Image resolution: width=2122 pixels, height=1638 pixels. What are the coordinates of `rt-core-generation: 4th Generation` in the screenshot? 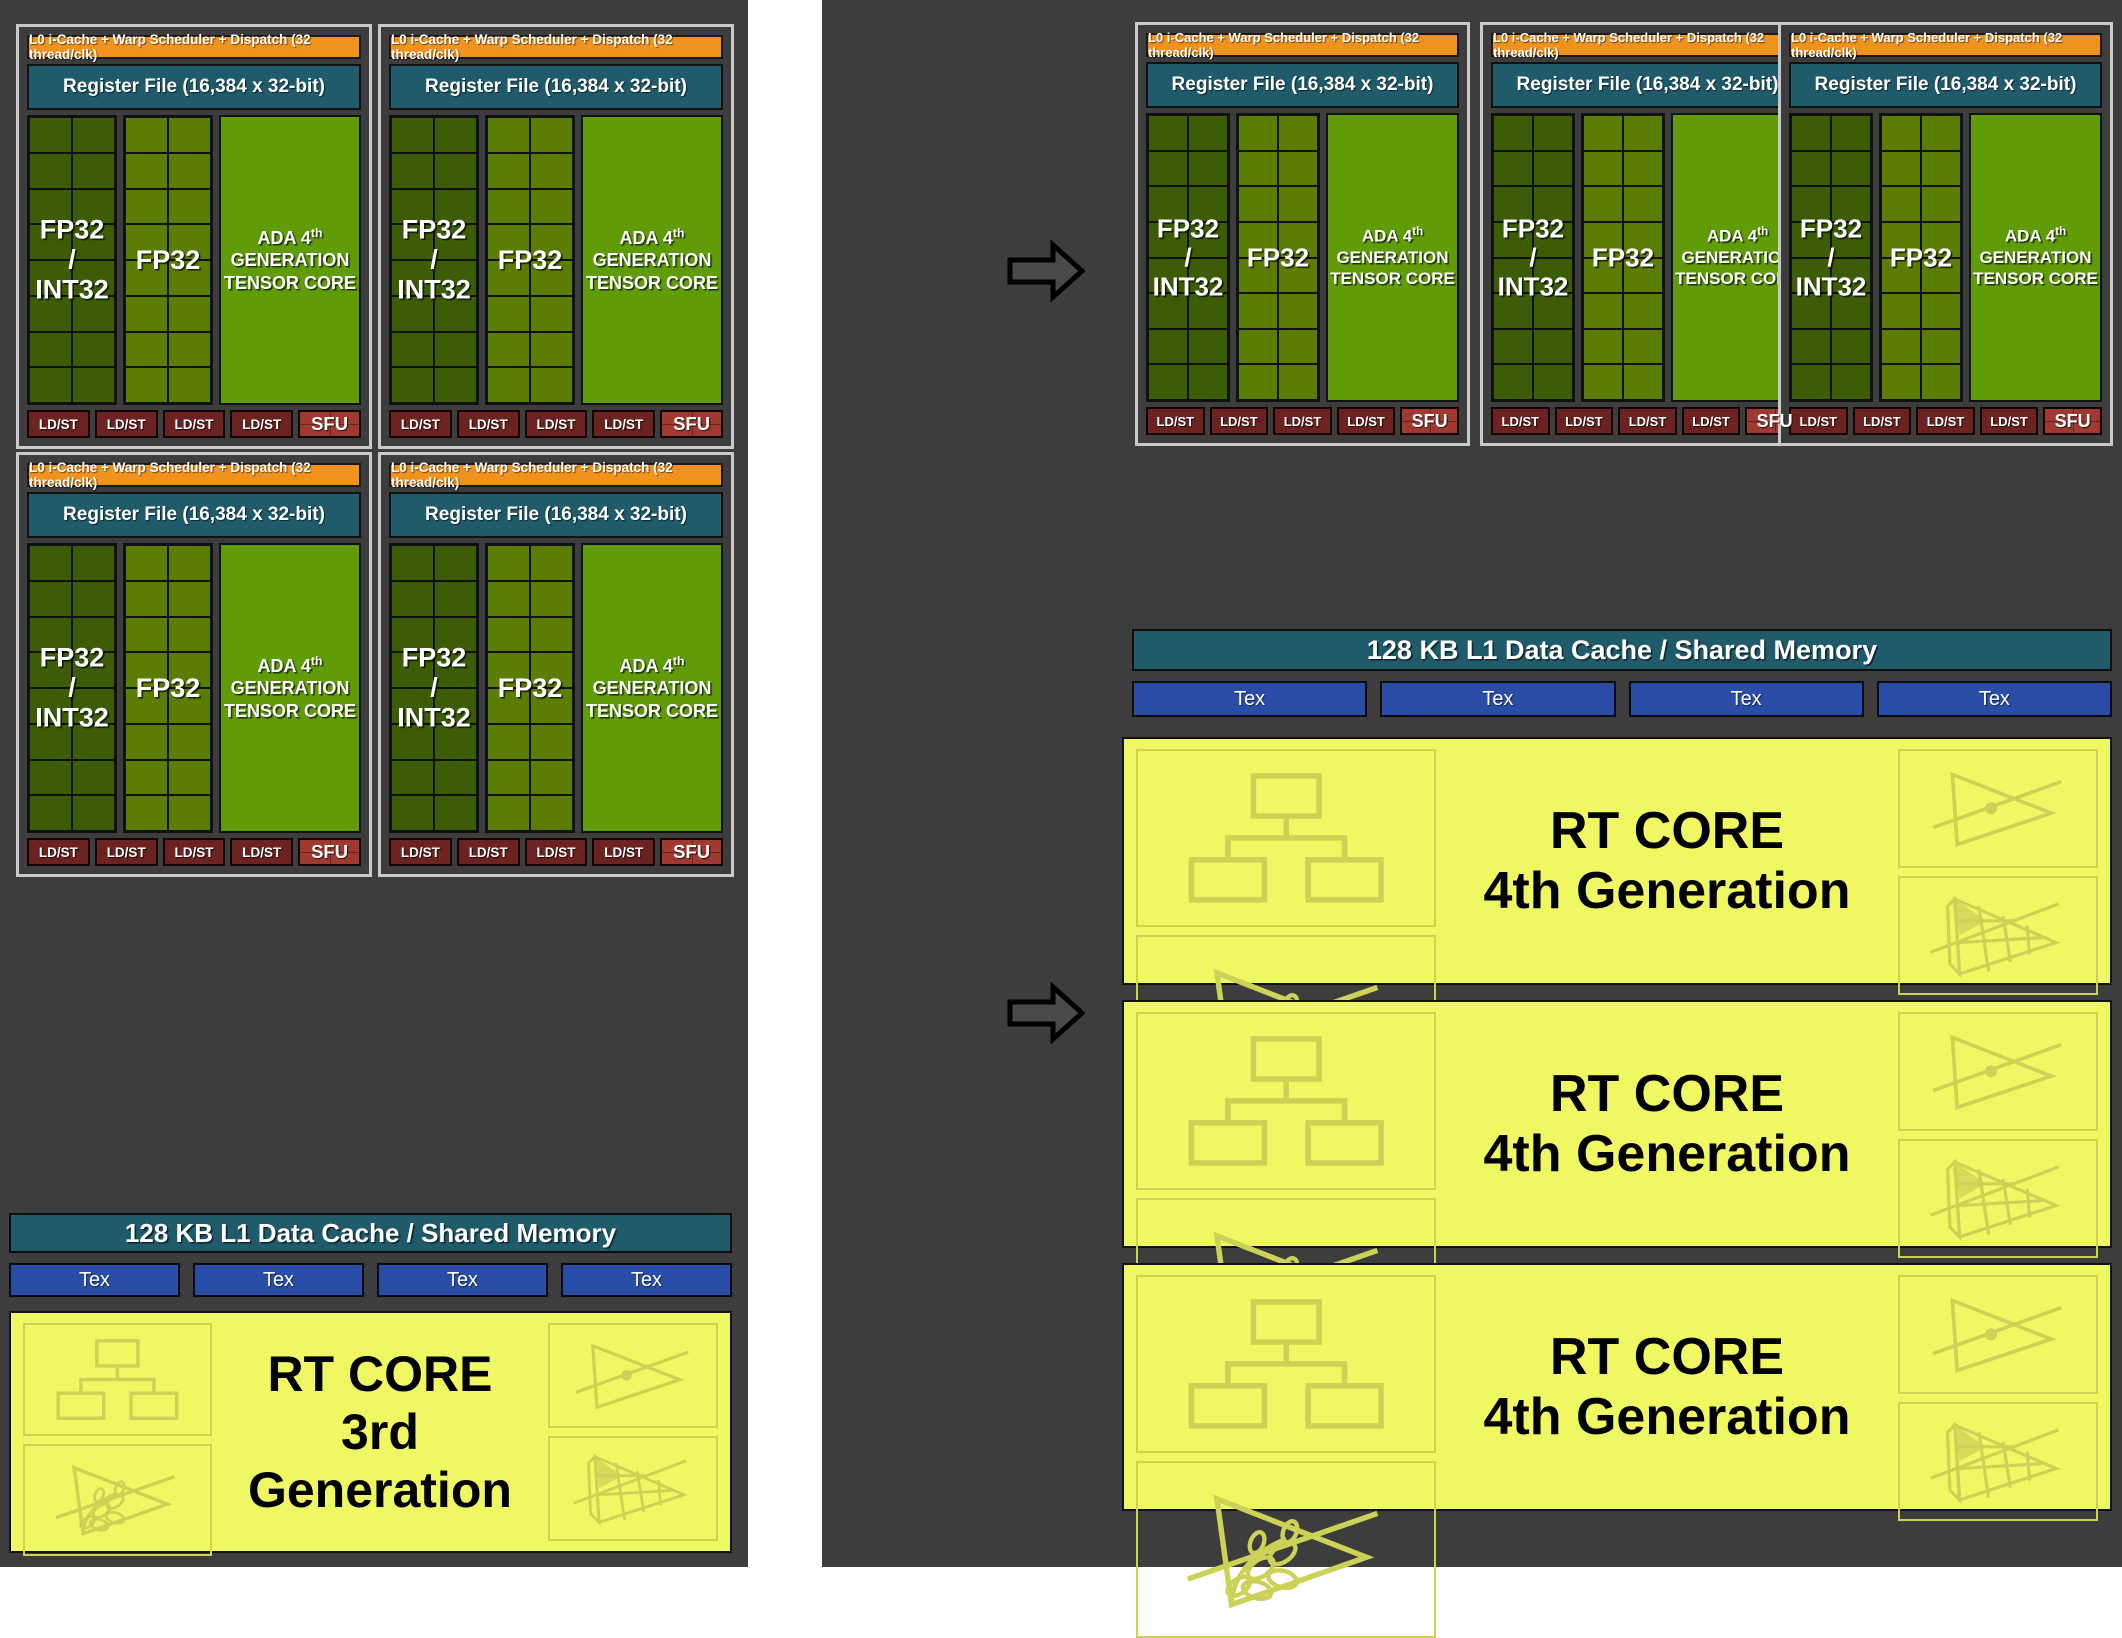 It's located at (1667, 1154).